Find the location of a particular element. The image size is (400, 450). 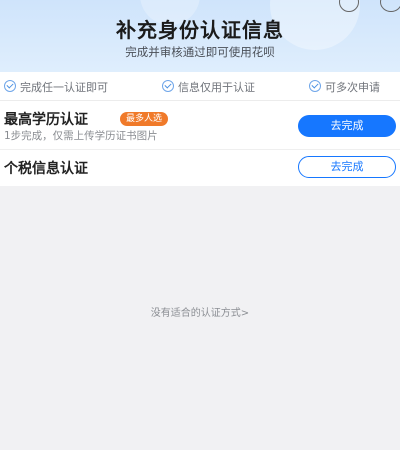

option-title: 最高学历认证 is located at coordinates (46, 120).